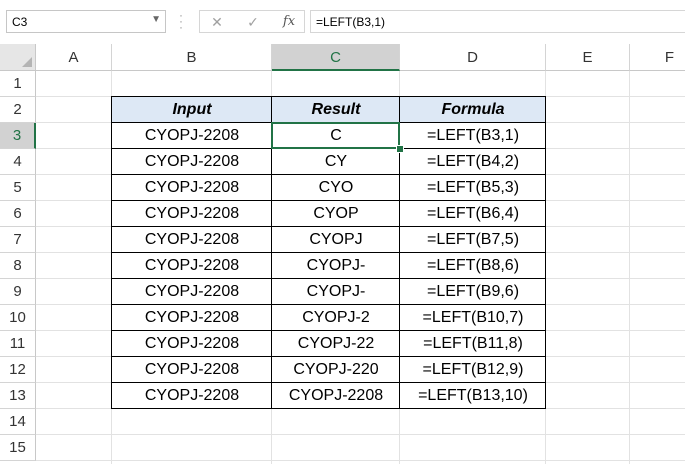 Image resolution: width=685 pixels, height=464 pixels. Describe the element at coordinates (18, 292) in the screenshot. I see `row-header-9: 9` at that location.